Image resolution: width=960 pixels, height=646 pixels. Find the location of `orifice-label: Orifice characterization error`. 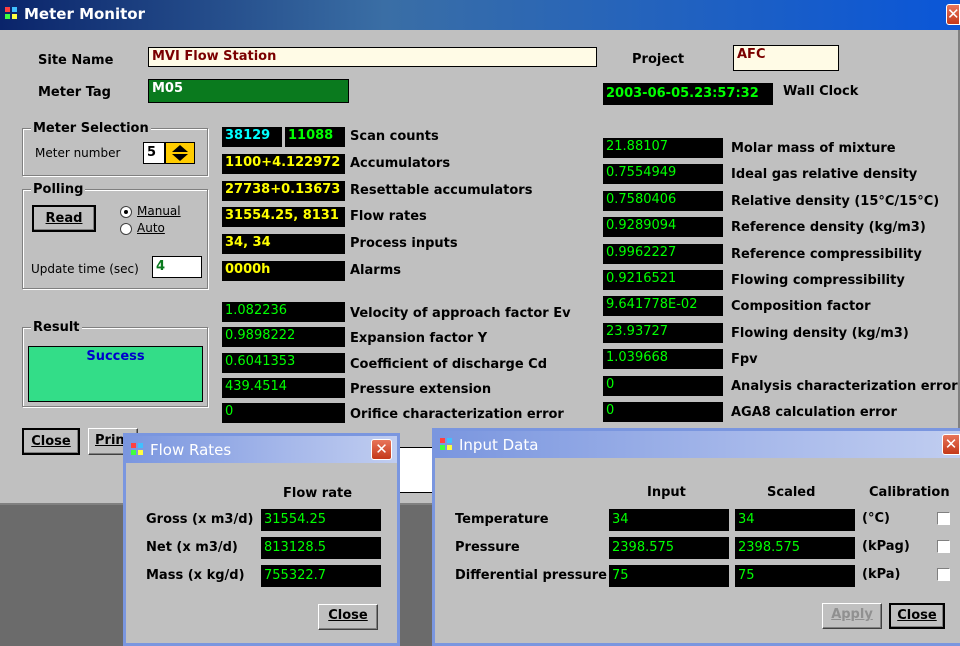

orifice-label: Orifice characterization error is located at coordinates (457, 415).